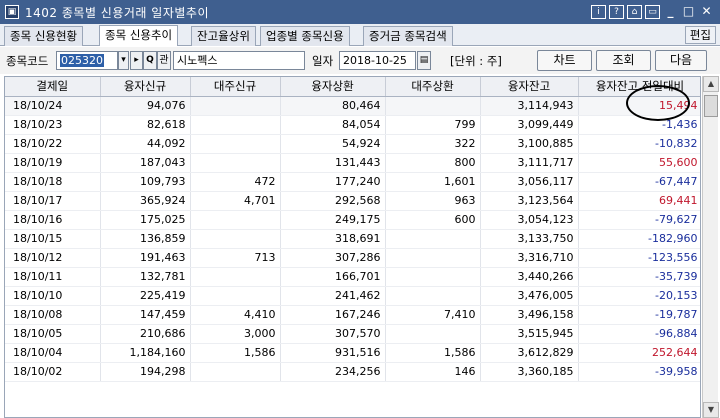 This screenshot has height=418, width=720. I want to click on cell-loan-repay: 234,256, so click(333, 372).